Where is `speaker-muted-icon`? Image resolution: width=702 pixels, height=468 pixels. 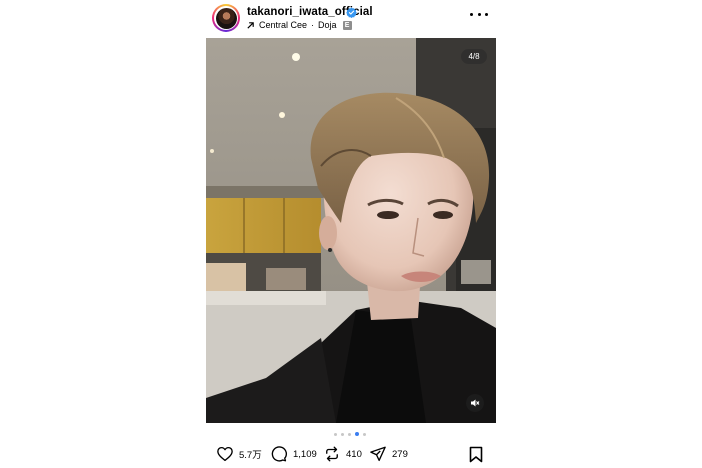
speaker-muted-icon is located at coordinates (475, 403).